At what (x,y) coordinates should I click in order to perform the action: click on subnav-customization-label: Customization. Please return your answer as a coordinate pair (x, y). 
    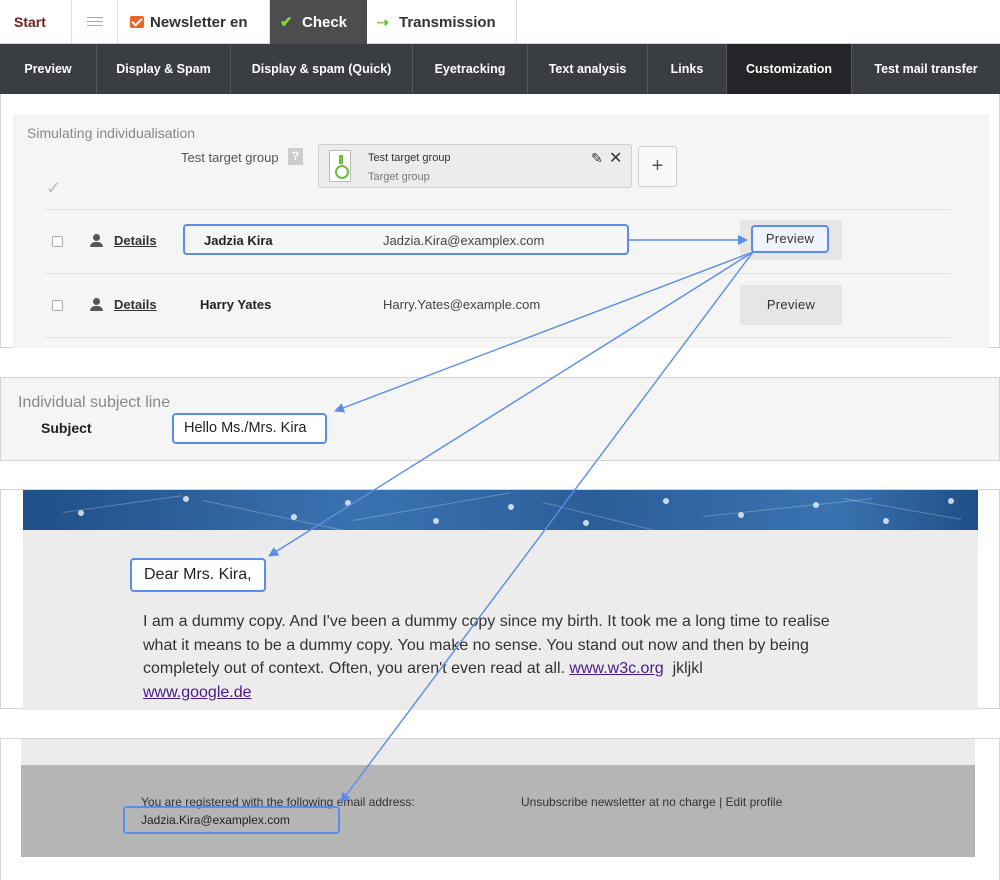
    Looking at the image, I should click on (789, 69).